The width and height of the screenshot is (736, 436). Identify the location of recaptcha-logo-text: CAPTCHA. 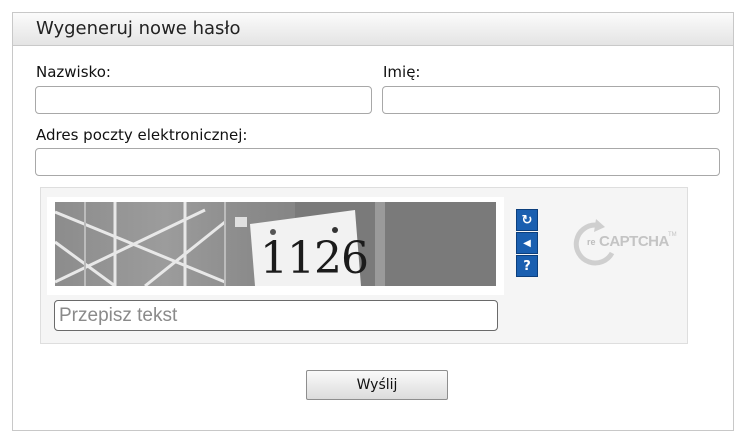
(634, 241).